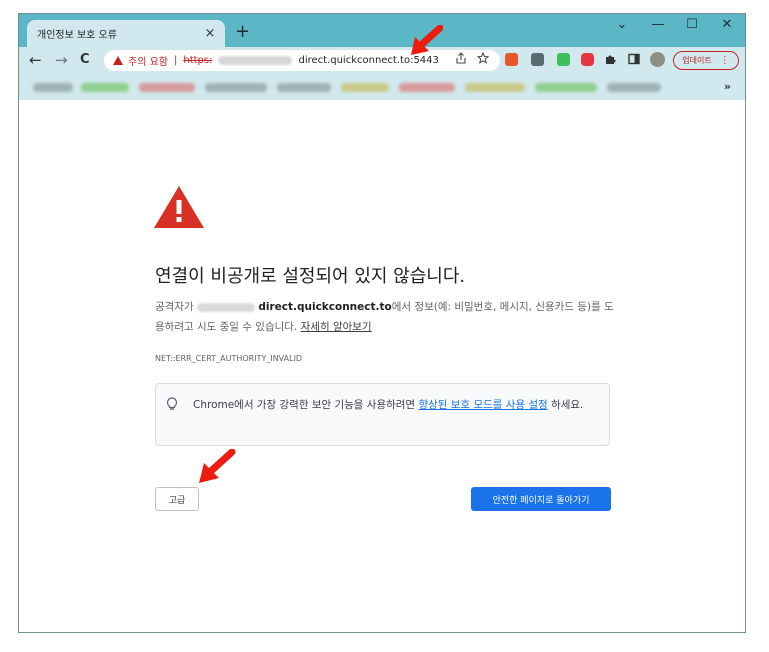  What do you see at coordinates (177, 499) in the screenshot?
I see `advanced-button: 고급` at bounding box center [177, 499].